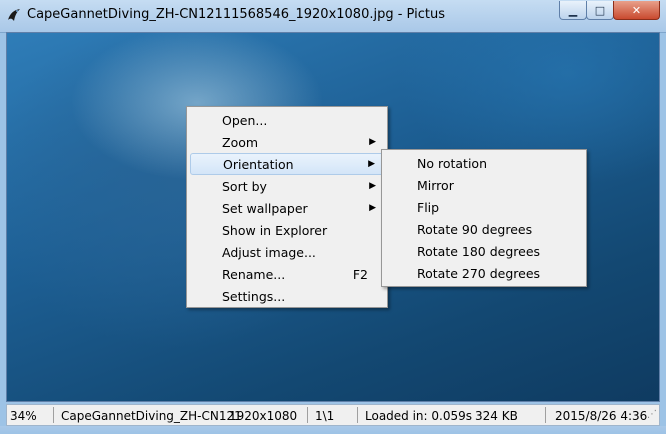 This screenshot has width=666, height=434. What do you see at coordinates (275, 230) in the screenshot?
I see `menu-item-label: Show in Explorer` at bounding box center [275, 230].